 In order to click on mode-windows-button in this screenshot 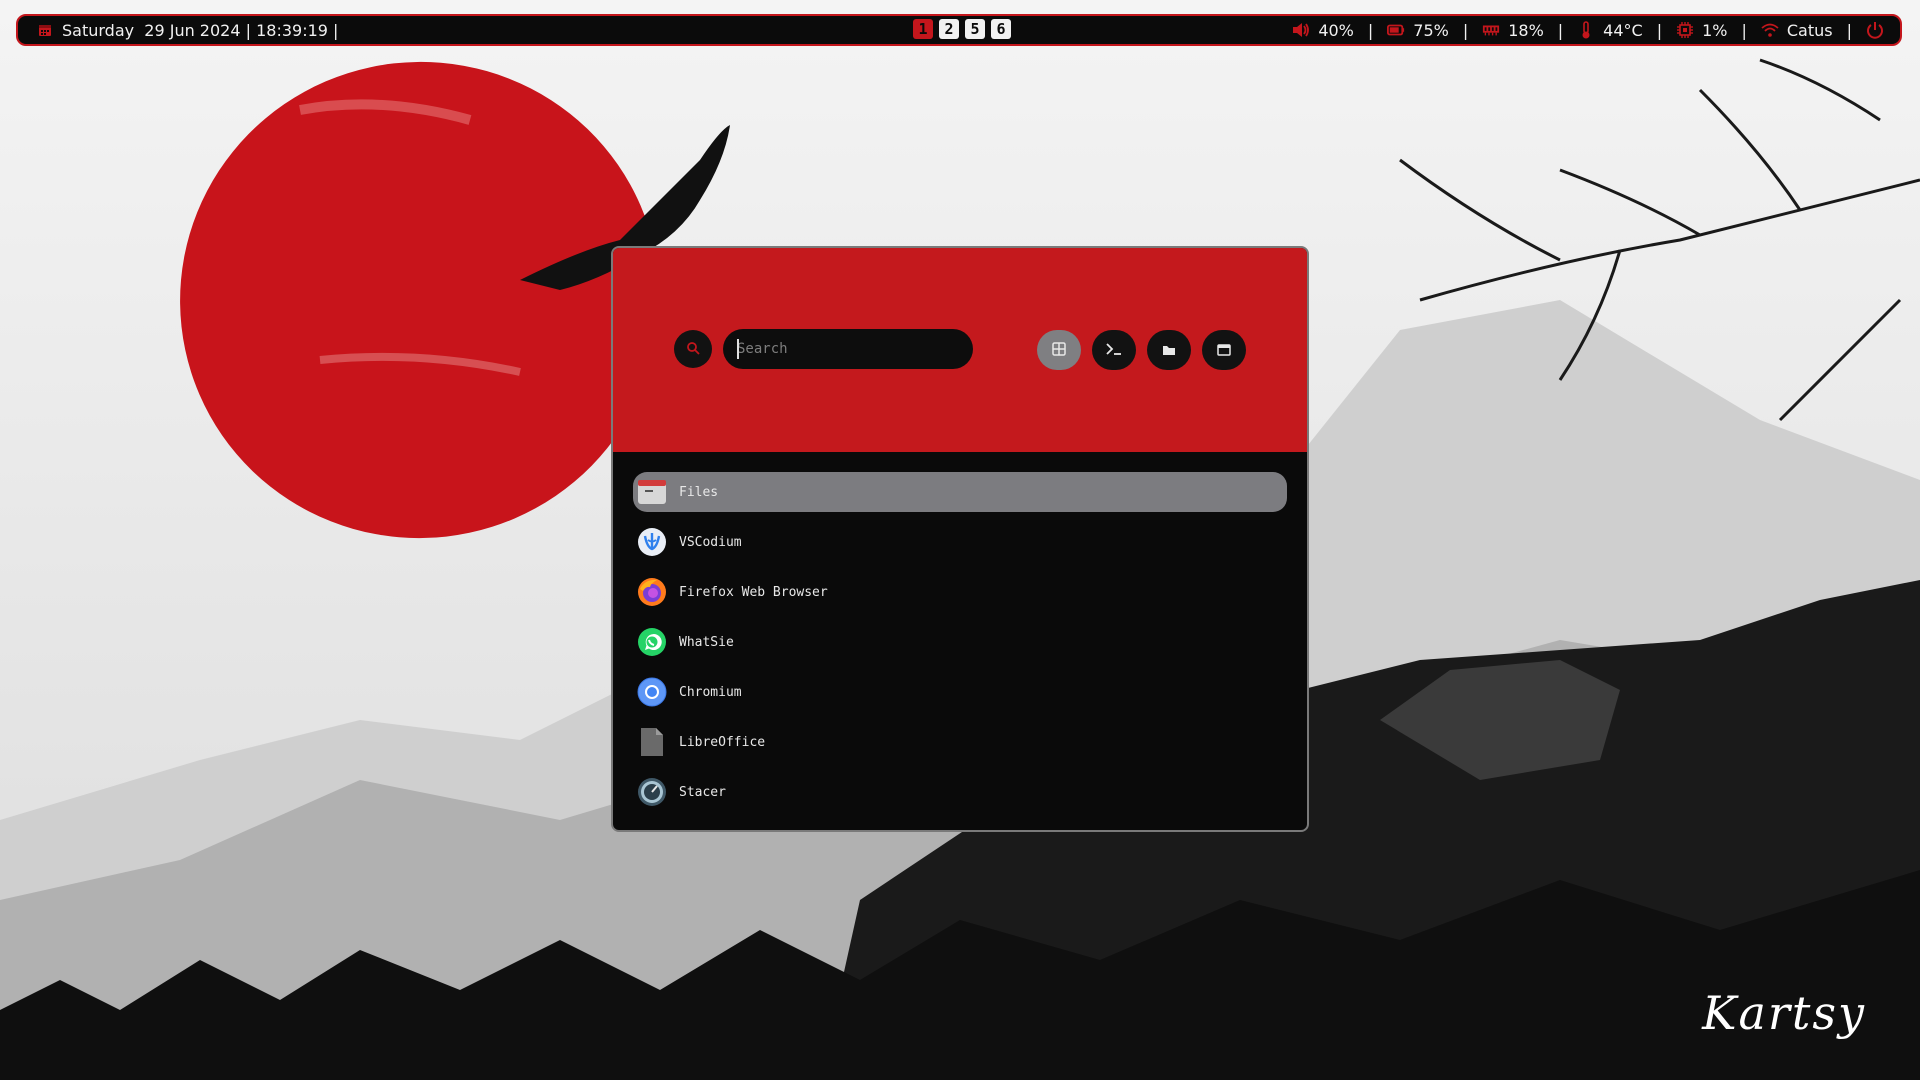, I will do `click(1224, 350)`.